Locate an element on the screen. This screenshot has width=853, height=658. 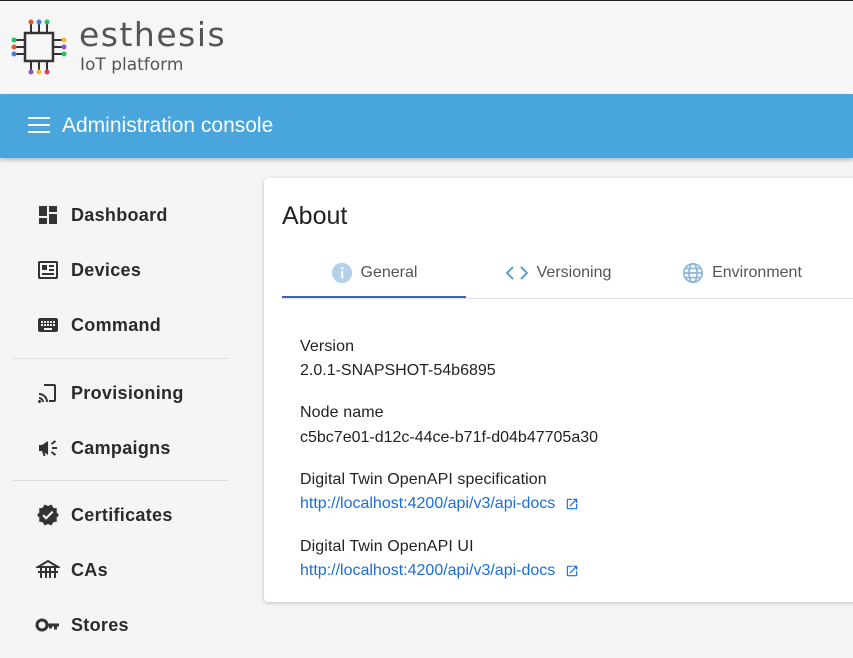
chip-logo-icon is located at coordinates (39, 47).